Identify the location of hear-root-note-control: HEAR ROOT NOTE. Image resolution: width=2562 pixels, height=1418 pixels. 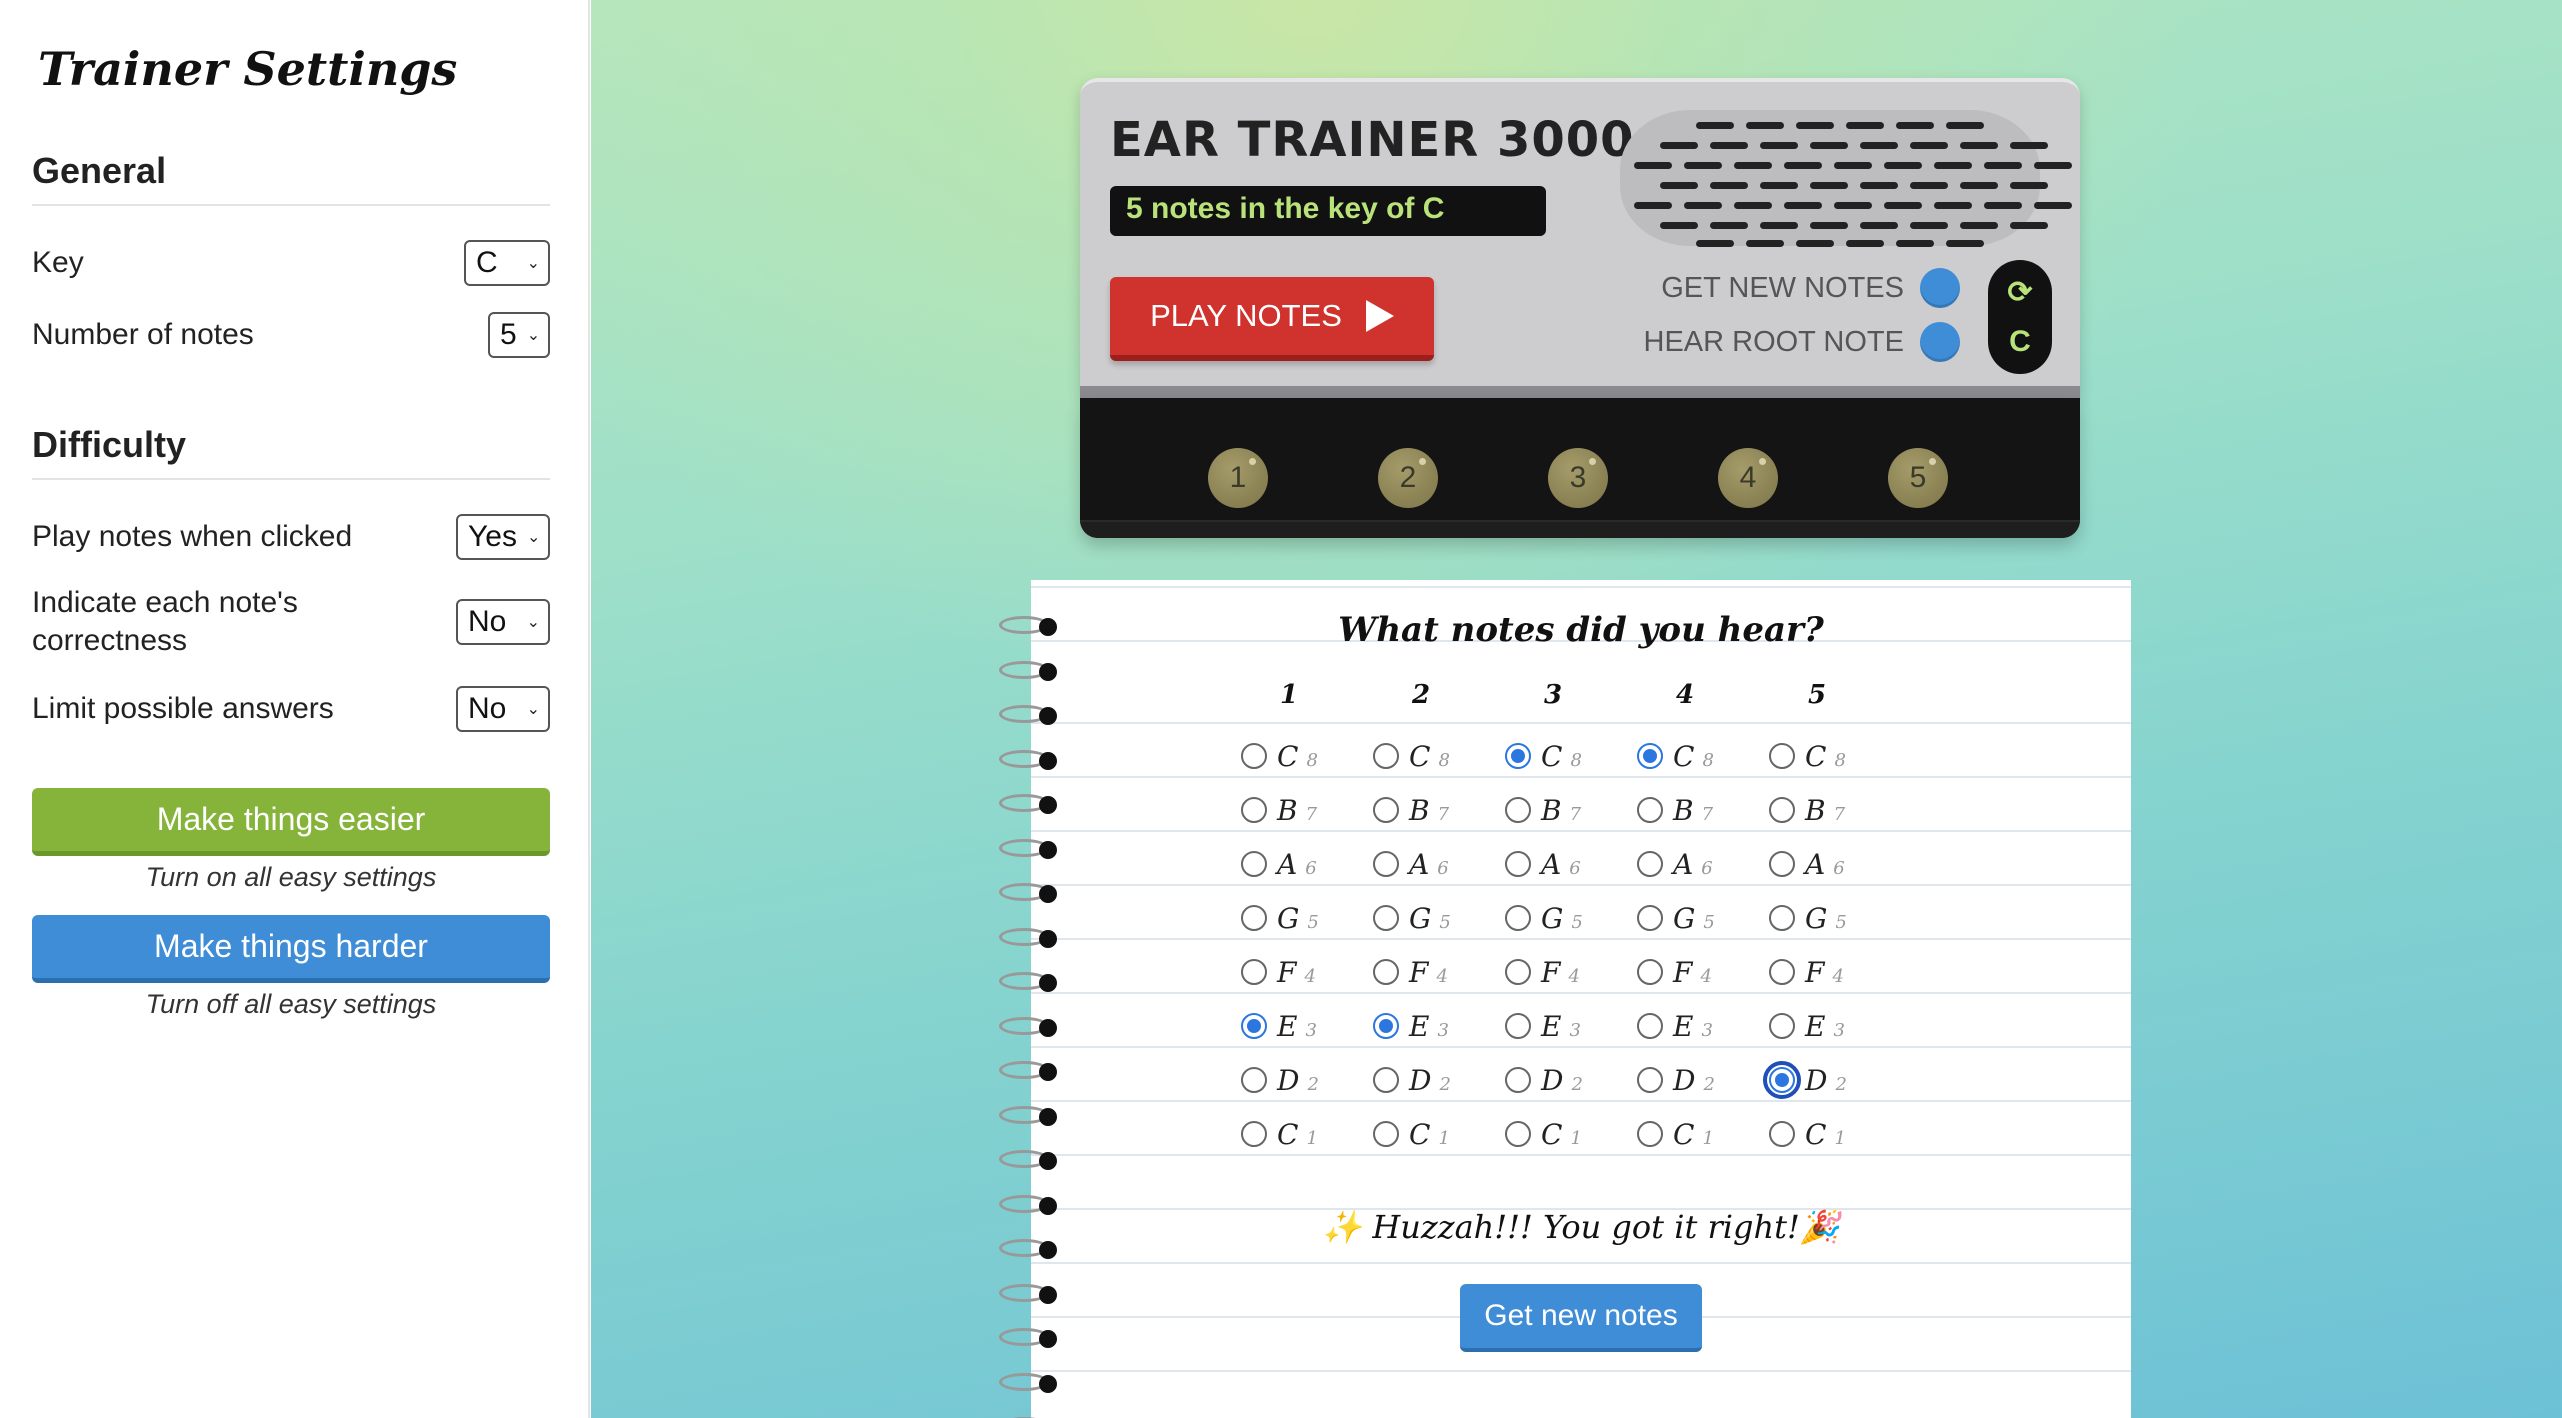
(1802, 342).